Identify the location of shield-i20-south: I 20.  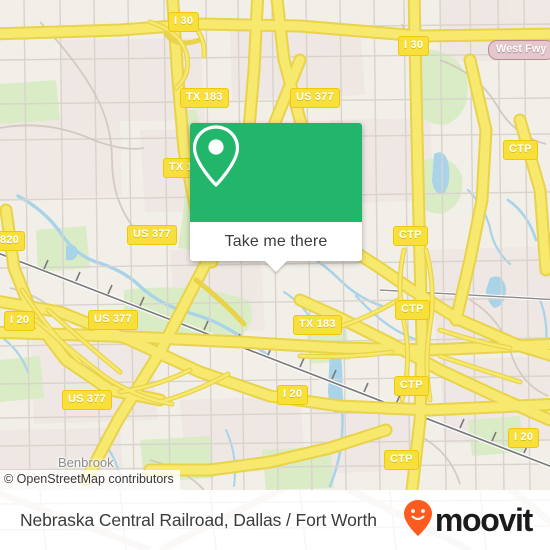
(293, 395).